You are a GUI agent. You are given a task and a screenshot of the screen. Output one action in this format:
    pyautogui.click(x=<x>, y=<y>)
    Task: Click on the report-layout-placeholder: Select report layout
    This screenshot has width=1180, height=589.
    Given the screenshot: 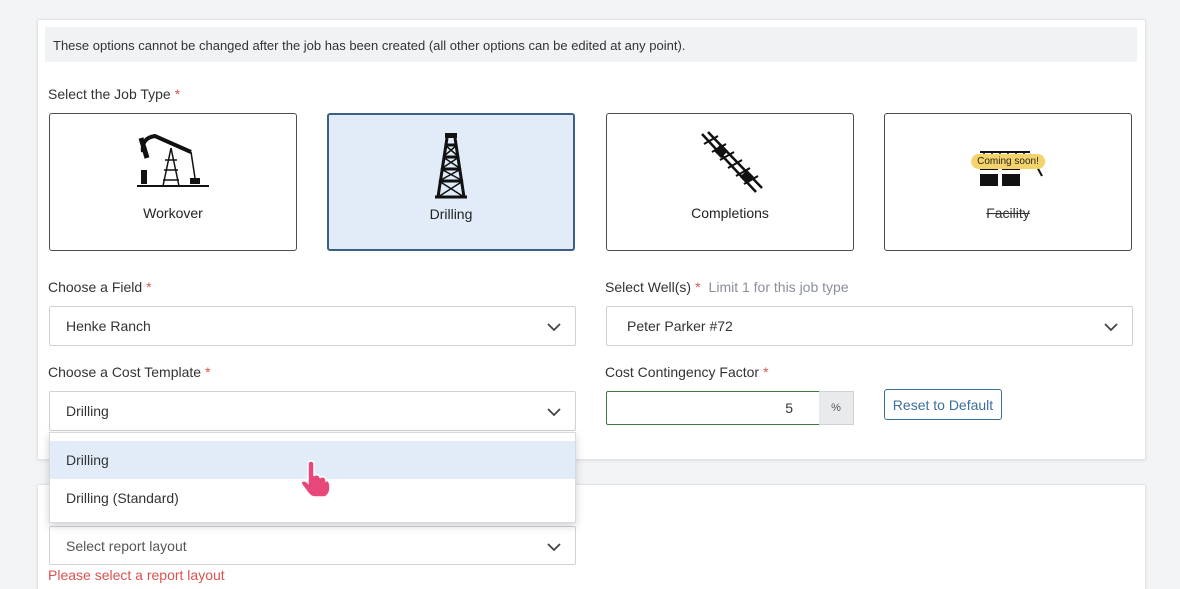 What is the action you would take?
    pyautogui.click(x=126, y=545)
    